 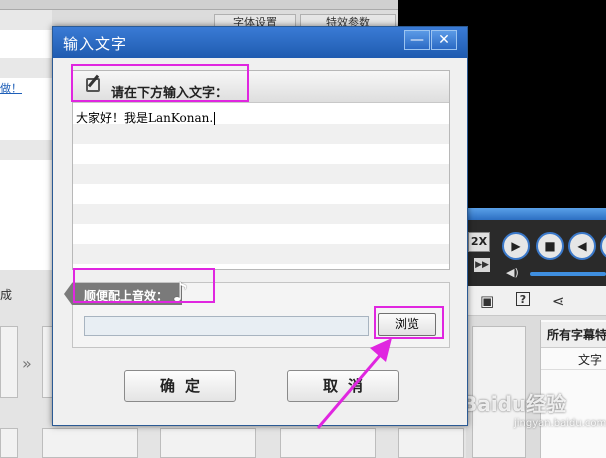 What do you see at coordinates (354, 383) in the screenshot?
I see `annotation-arrow-icon` at bounding box center [354, 383].